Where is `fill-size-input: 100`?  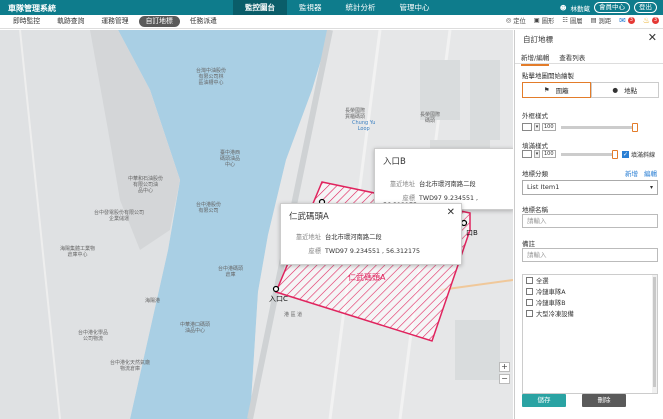
fill-size-input: 100 is located at coordinates (549, 154).